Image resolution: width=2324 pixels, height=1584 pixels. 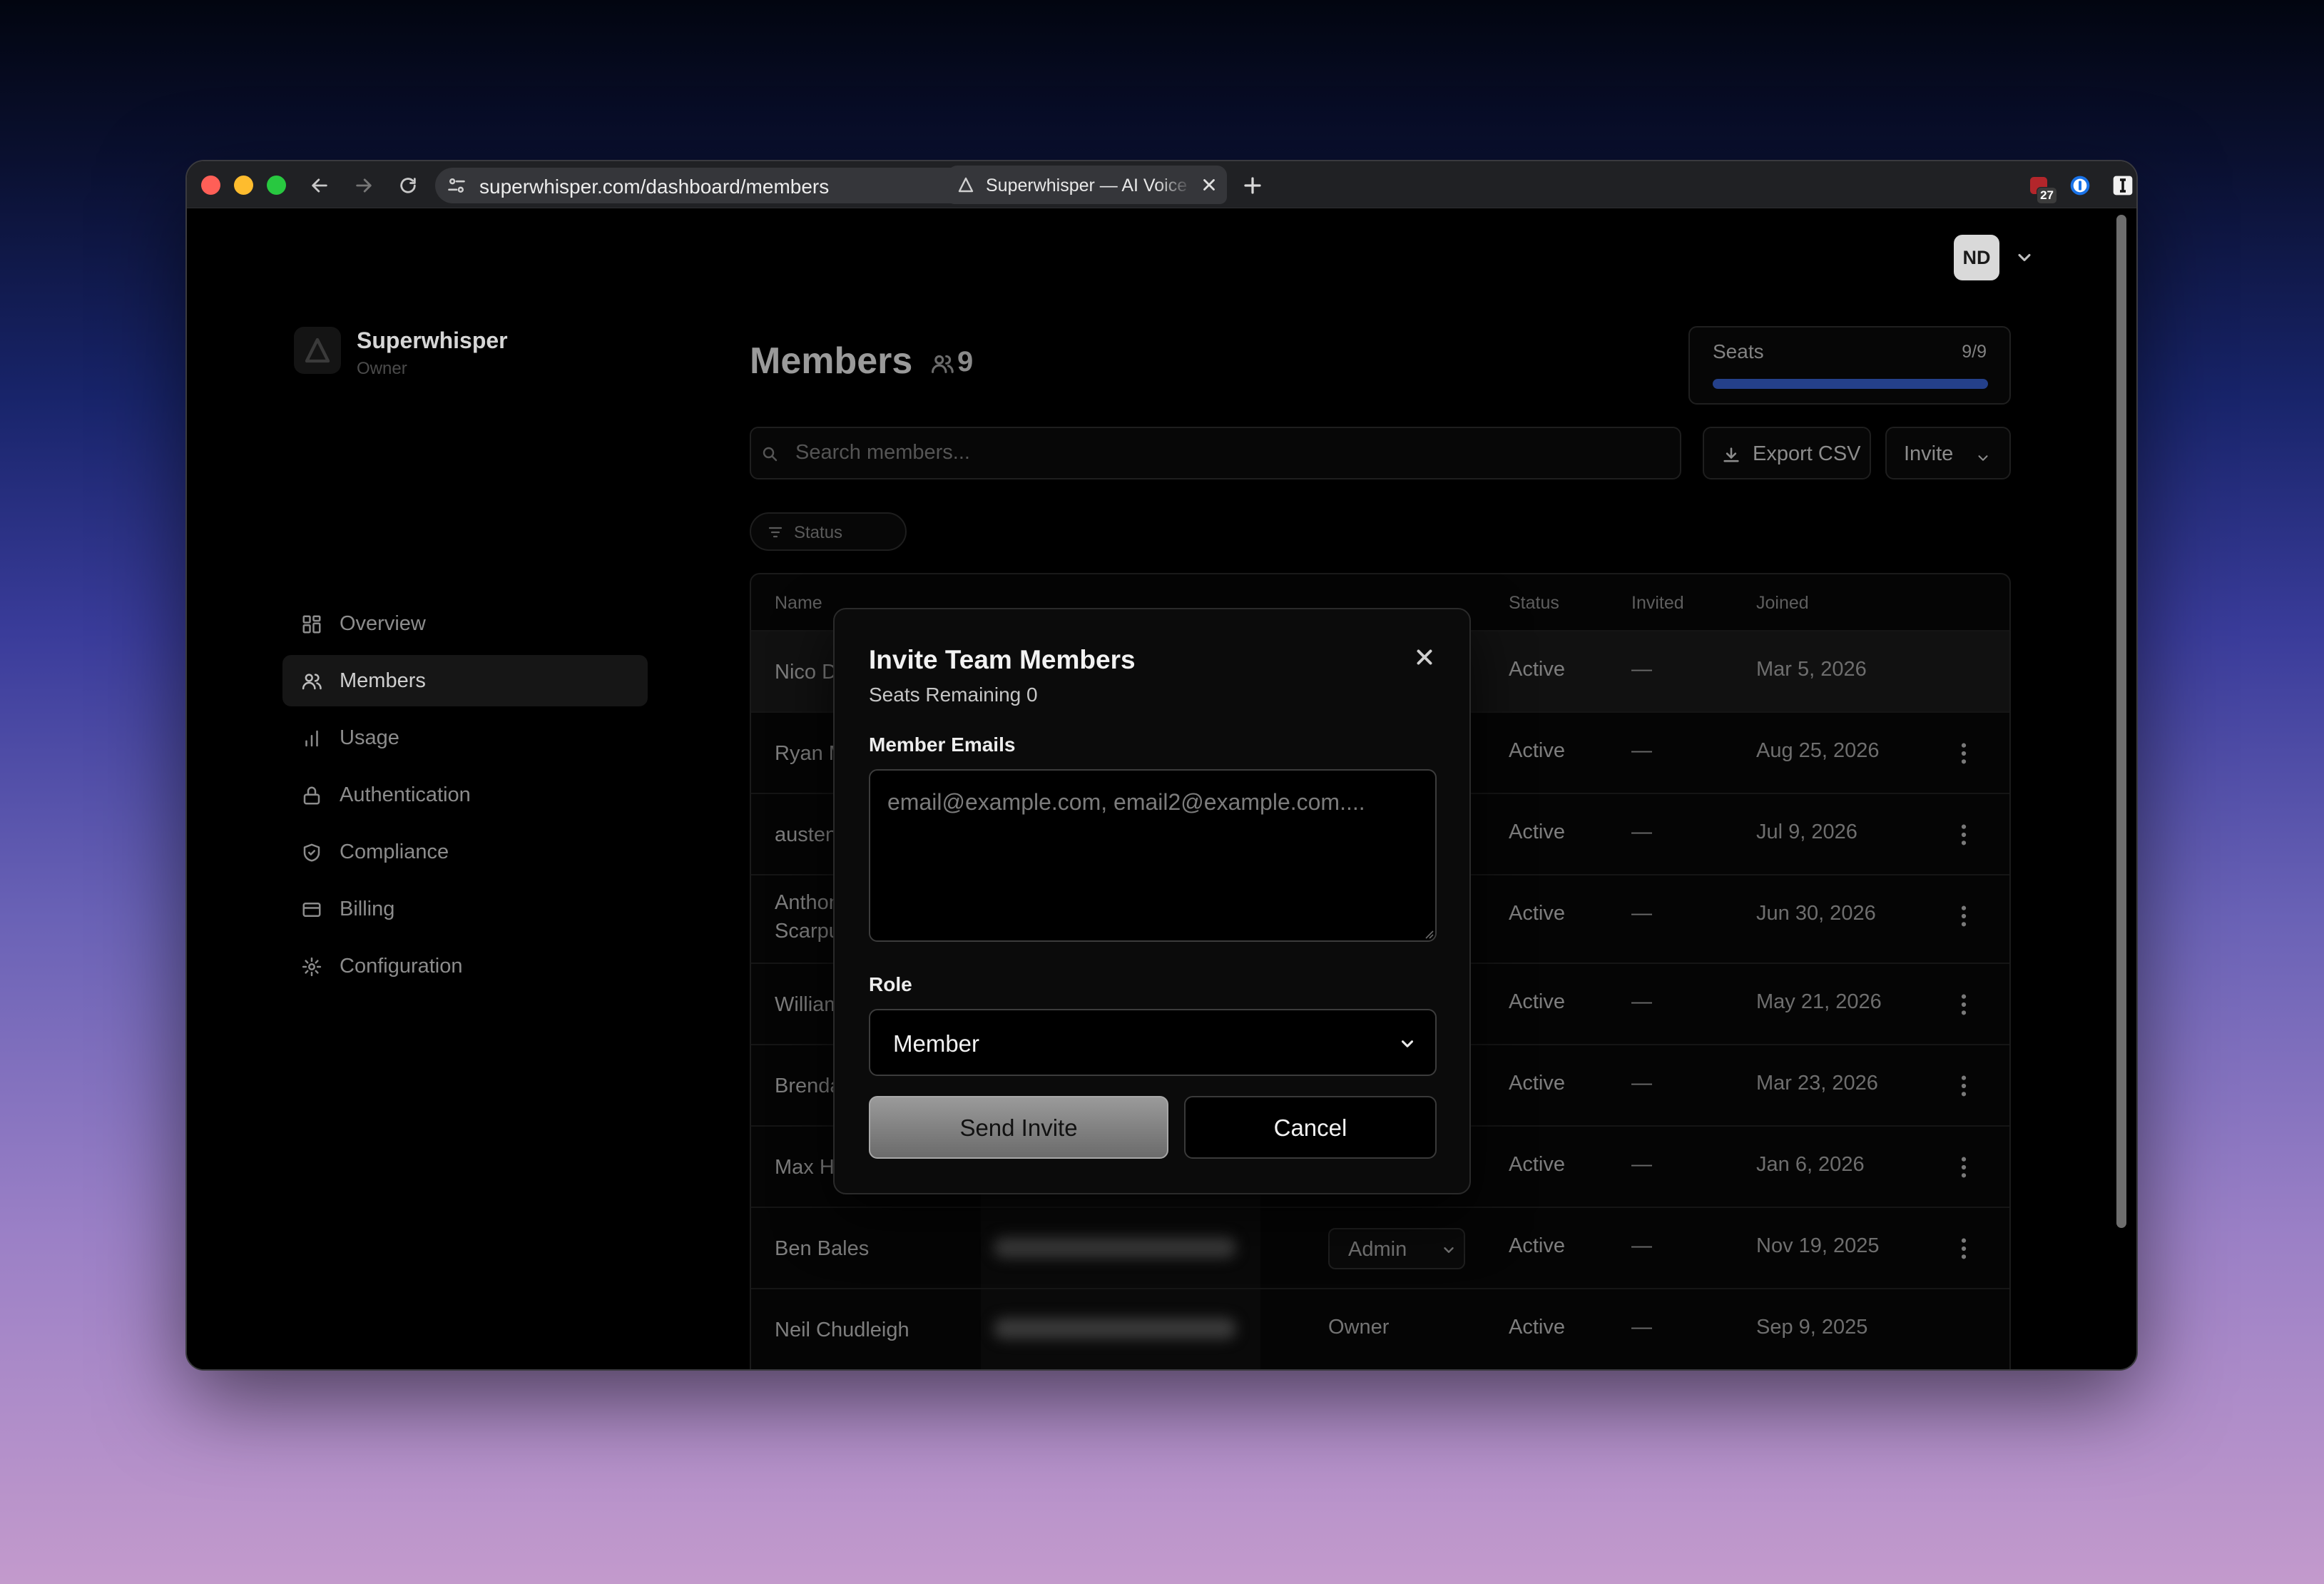 I want to click on send-invite-button: Send Invite, so click(x=1018, y=1128).